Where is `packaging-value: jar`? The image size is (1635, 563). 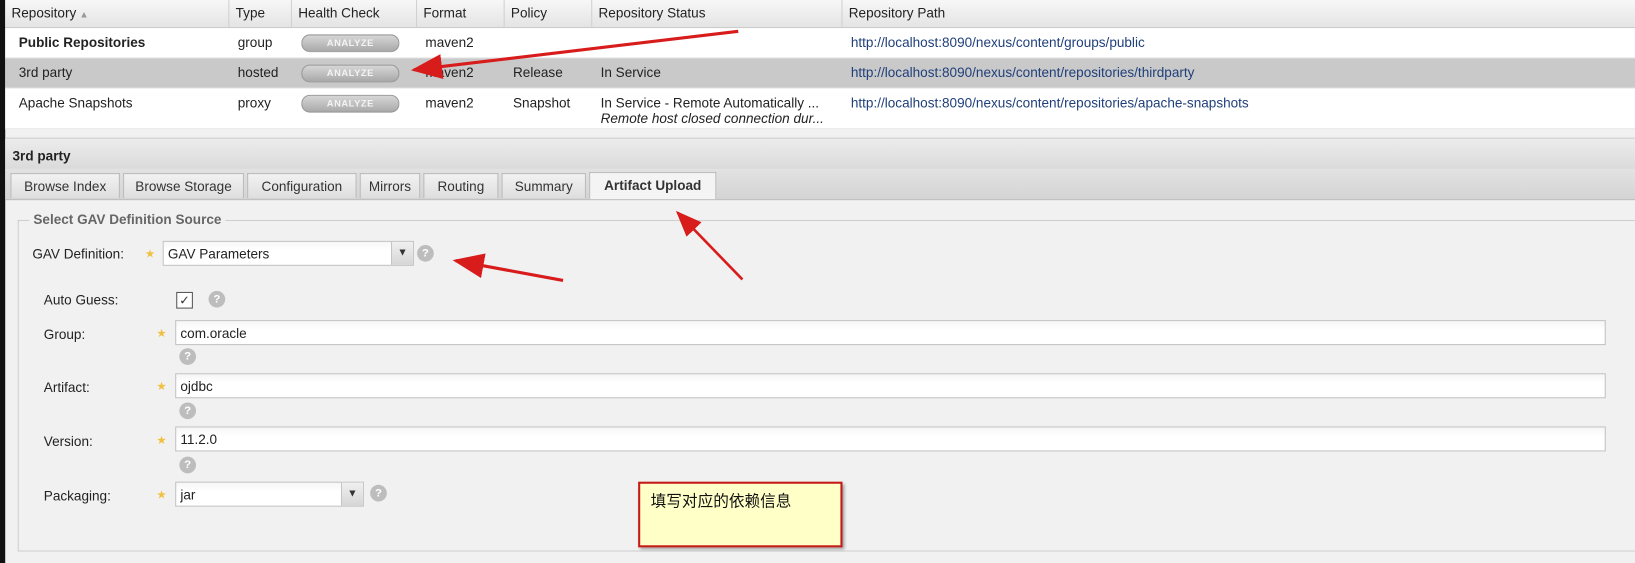 packaging-value: jar is located at coordinates (188, 494).